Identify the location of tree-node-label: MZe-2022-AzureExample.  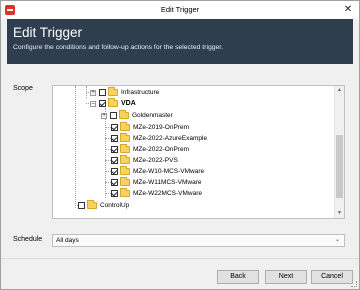
(170, 138).